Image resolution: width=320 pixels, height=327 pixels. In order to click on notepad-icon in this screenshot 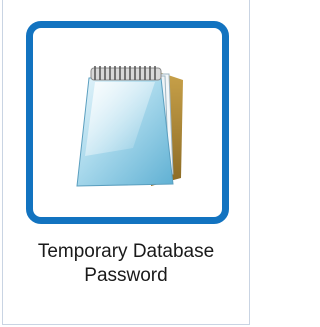, I will do `click(129, 126)`.